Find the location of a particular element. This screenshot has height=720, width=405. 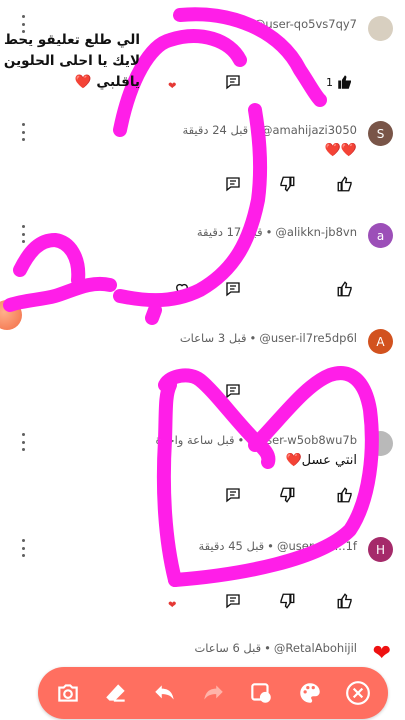

comment-meta-3: قبل 17 دقيقة • @alikkn-jb8vn a is located at coordinates (202, 235).